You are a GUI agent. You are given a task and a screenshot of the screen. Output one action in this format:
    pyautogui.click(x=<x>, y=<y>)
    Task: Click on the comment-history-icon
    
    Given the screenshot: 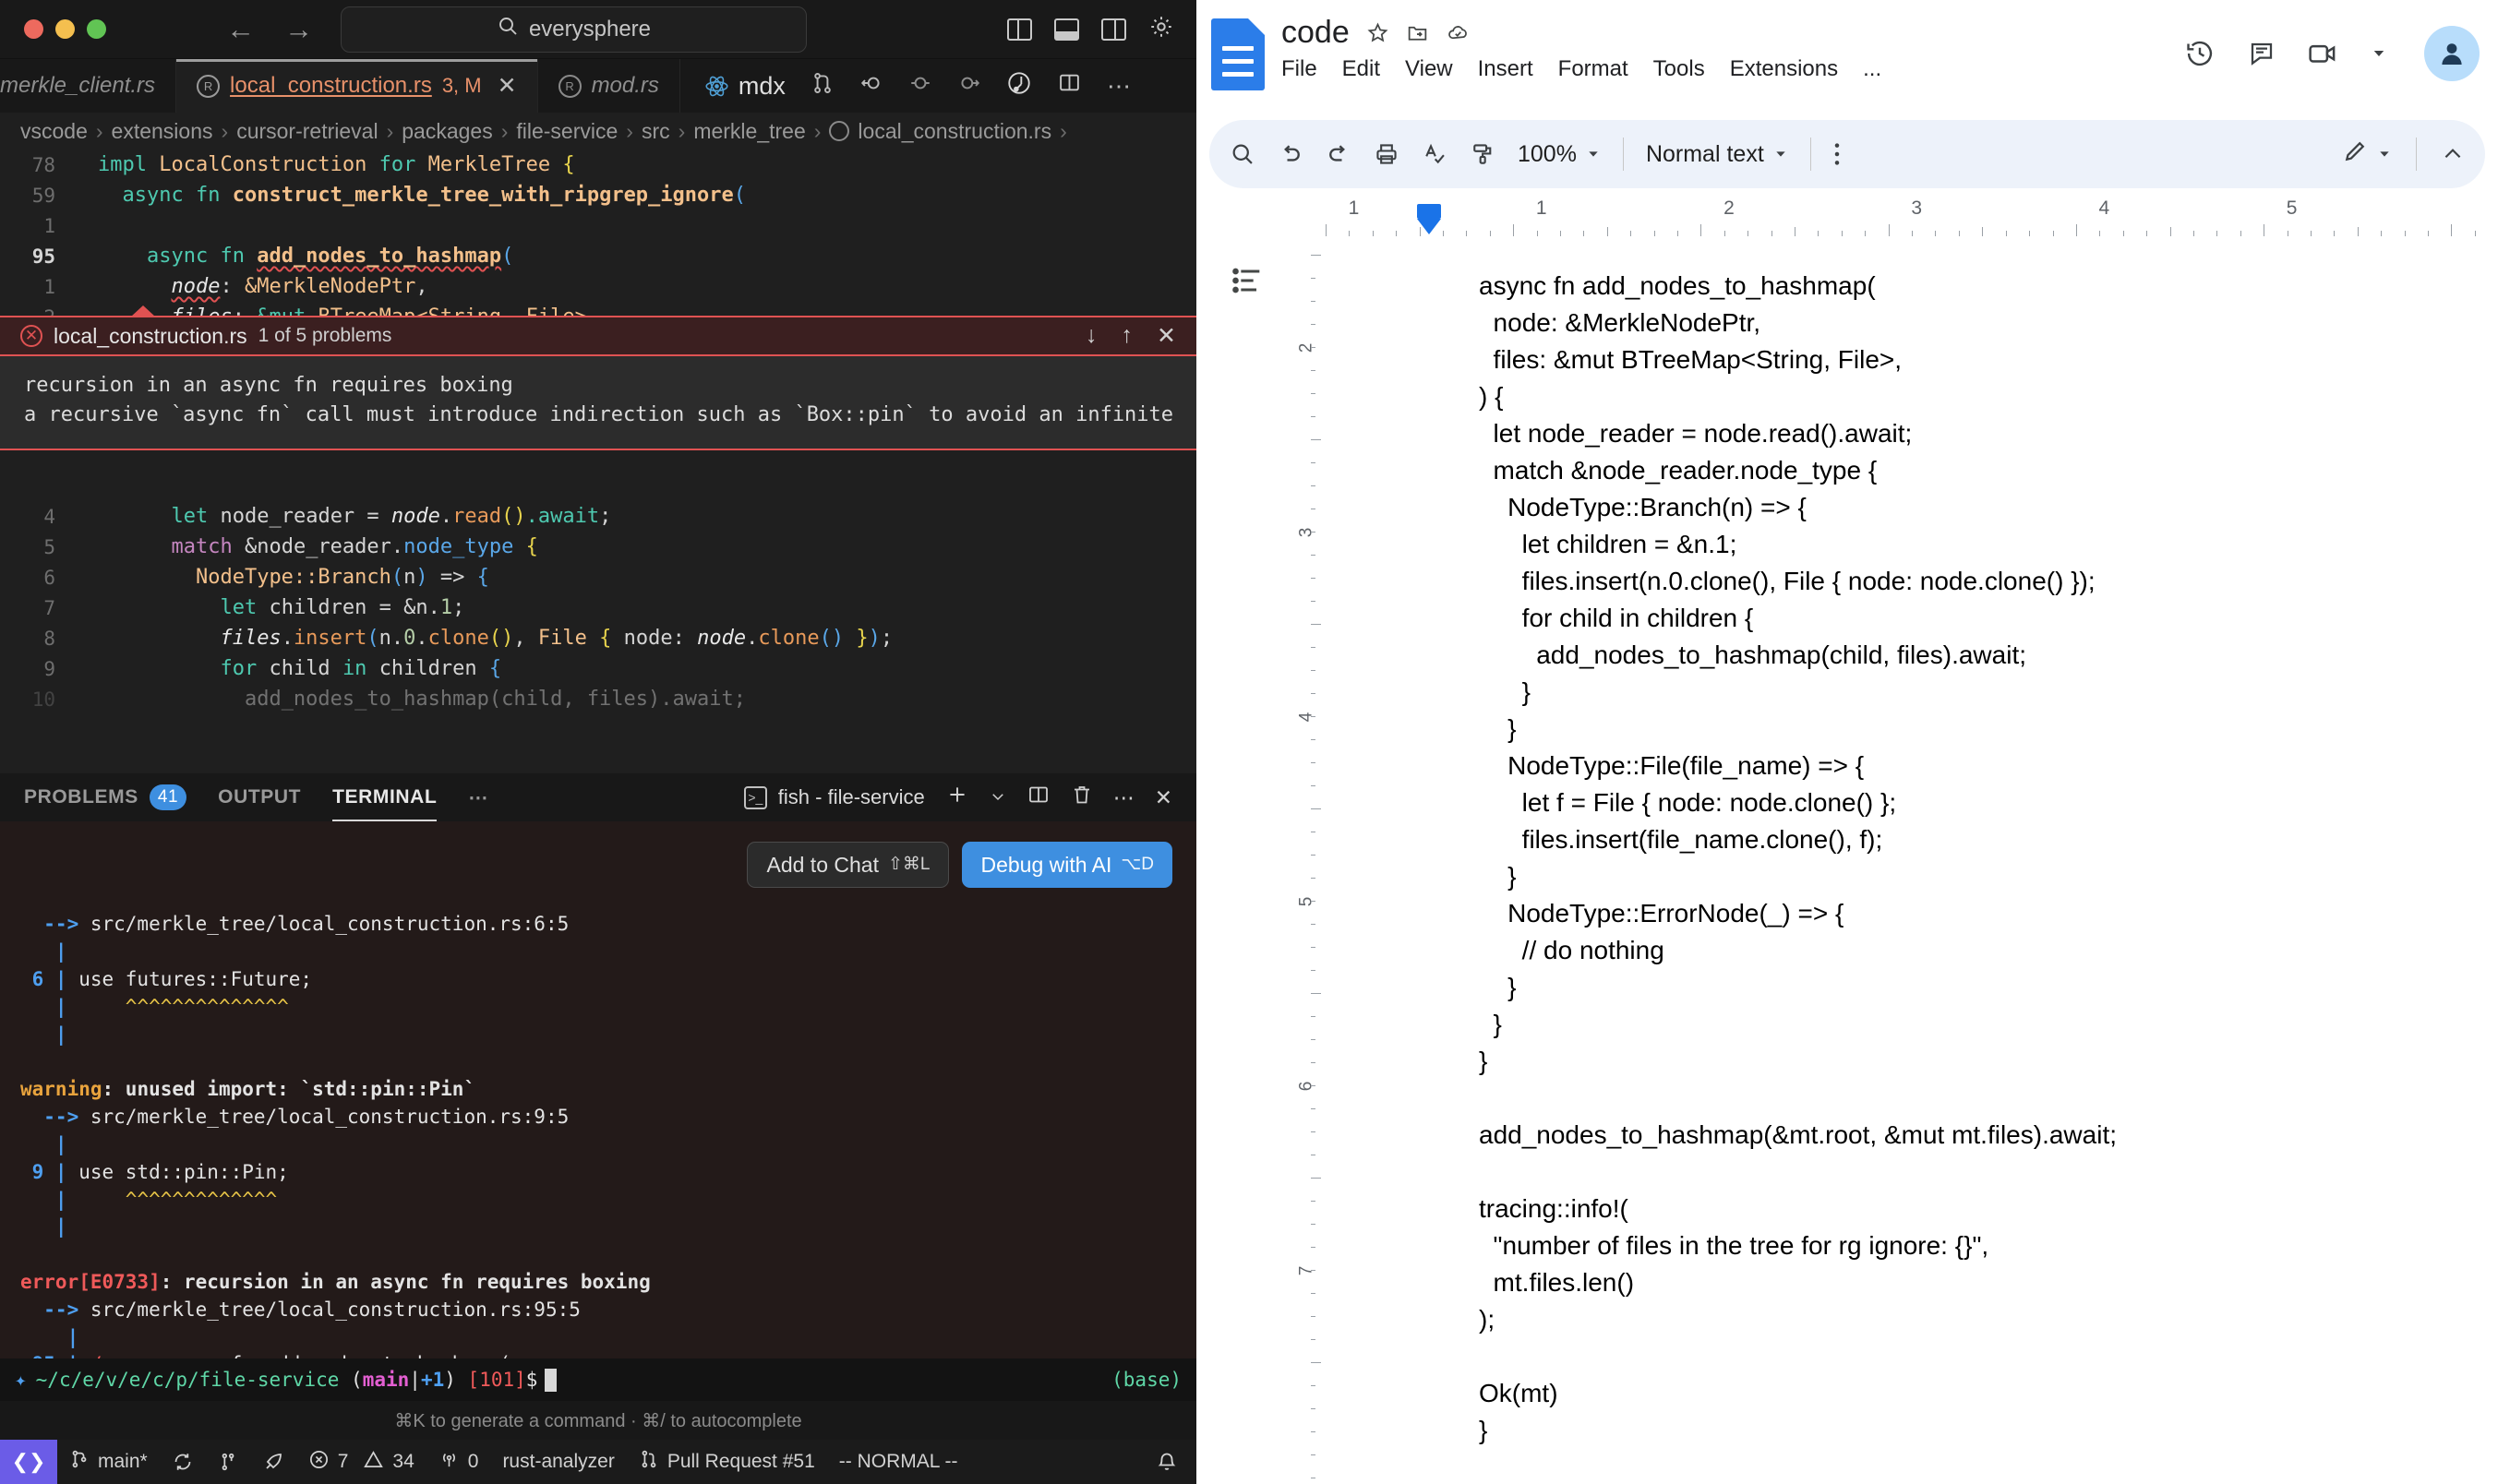 What is the action you would take?
    pyautogui.click(x=2261, y=53)
    